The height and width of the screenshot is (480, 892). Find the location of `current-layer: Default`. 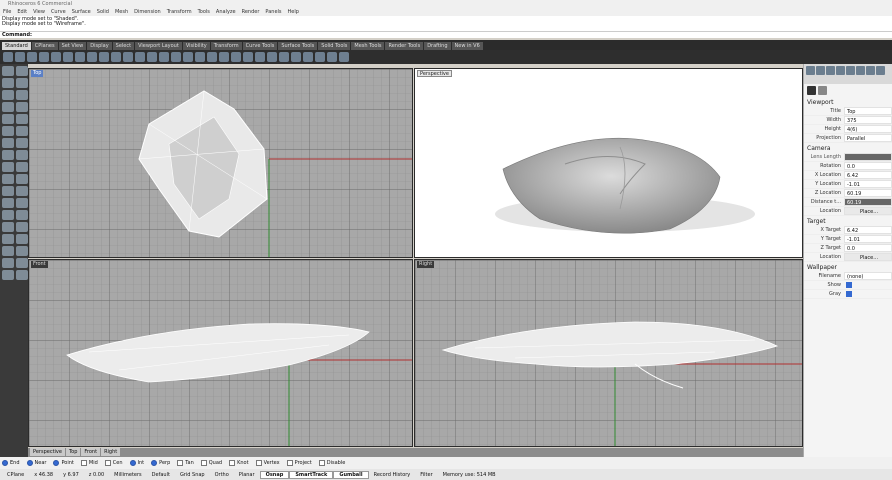

current-layer: Default is located at coordinates (161, 475).